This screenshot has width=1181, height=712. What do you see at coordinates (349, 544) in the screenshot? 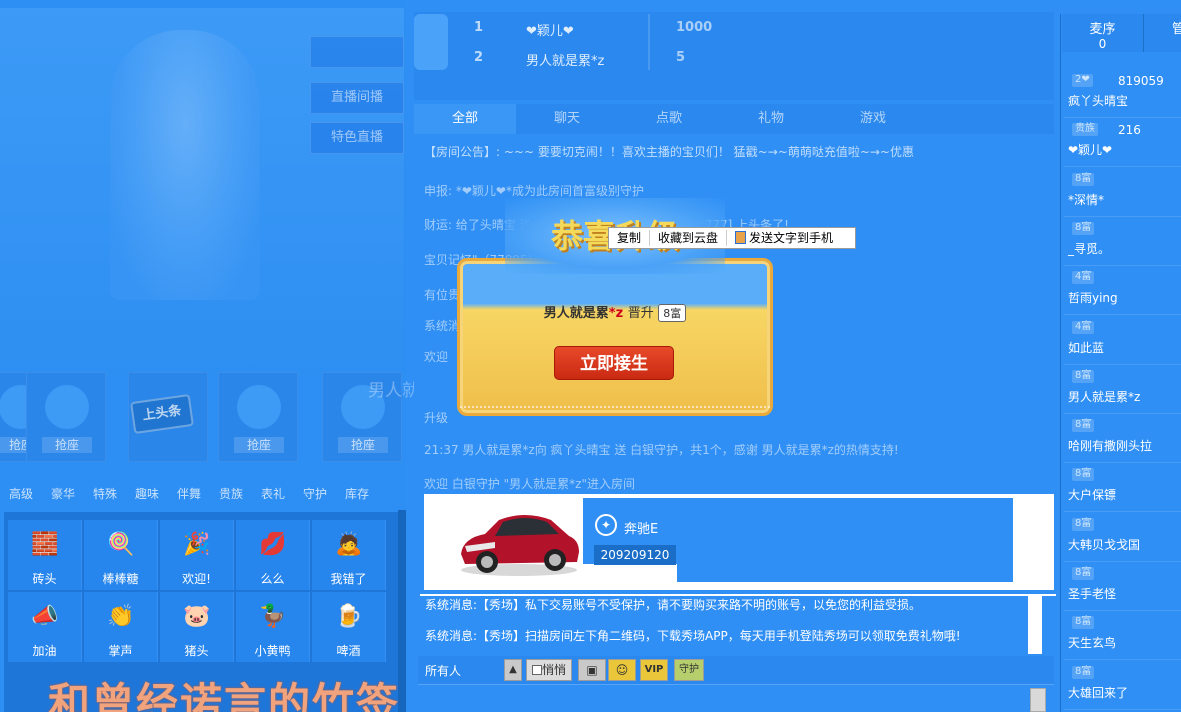
I see `sorry-icon: 🙇` at bounding box center [349, 544].